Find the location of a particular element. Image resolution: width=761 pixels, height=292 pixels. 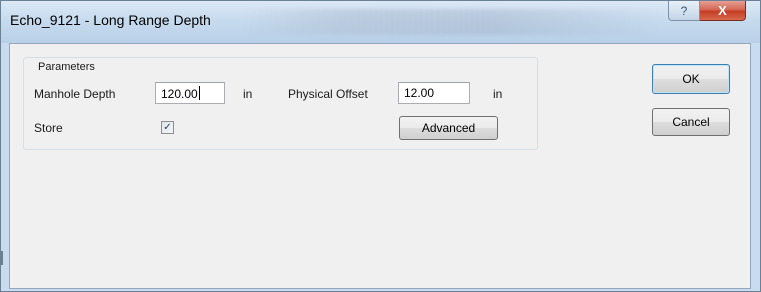

title-bar-background-blur is located at coordinates (451, 22).